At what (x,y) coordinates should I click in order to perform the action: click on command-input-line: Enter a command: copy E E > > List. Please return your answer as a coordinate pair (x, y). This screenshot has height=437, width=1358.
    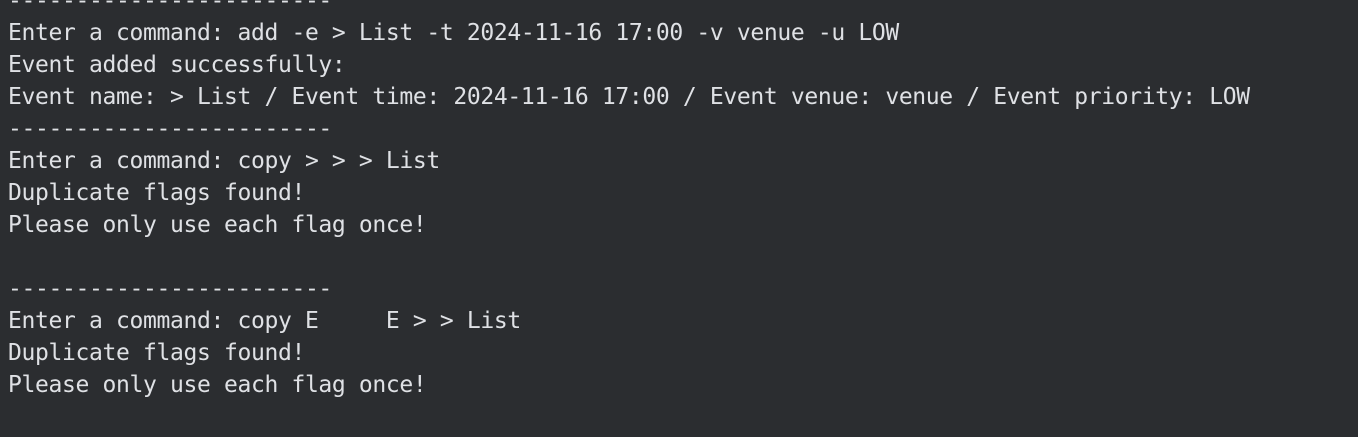
    Looking at the image, I should click on (264, 321).